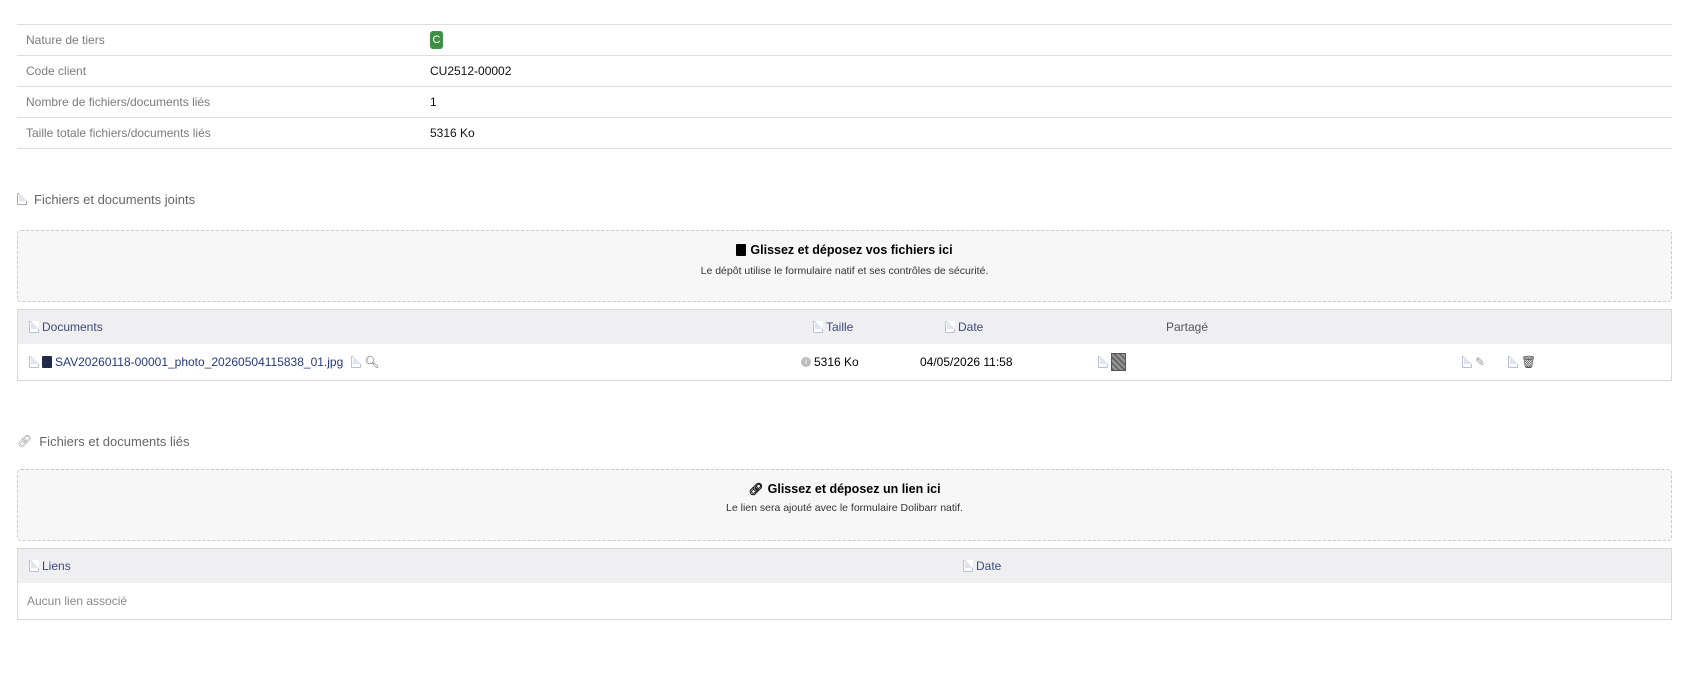 The height and width of the screenshot is (680, 1689). I want to click on column-size: Taille, so click(833, 327).